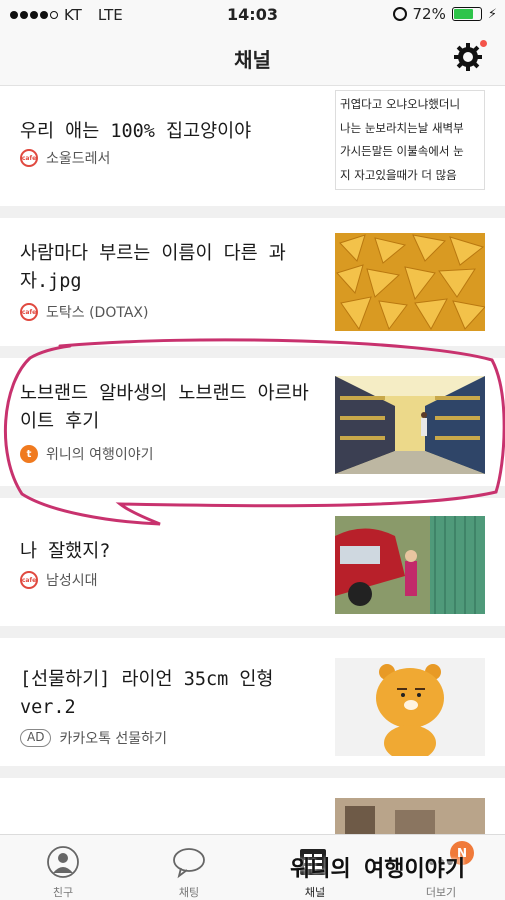 The image size is (505, 900). I want to click on tab-friends: 친구, so click(63, 867).